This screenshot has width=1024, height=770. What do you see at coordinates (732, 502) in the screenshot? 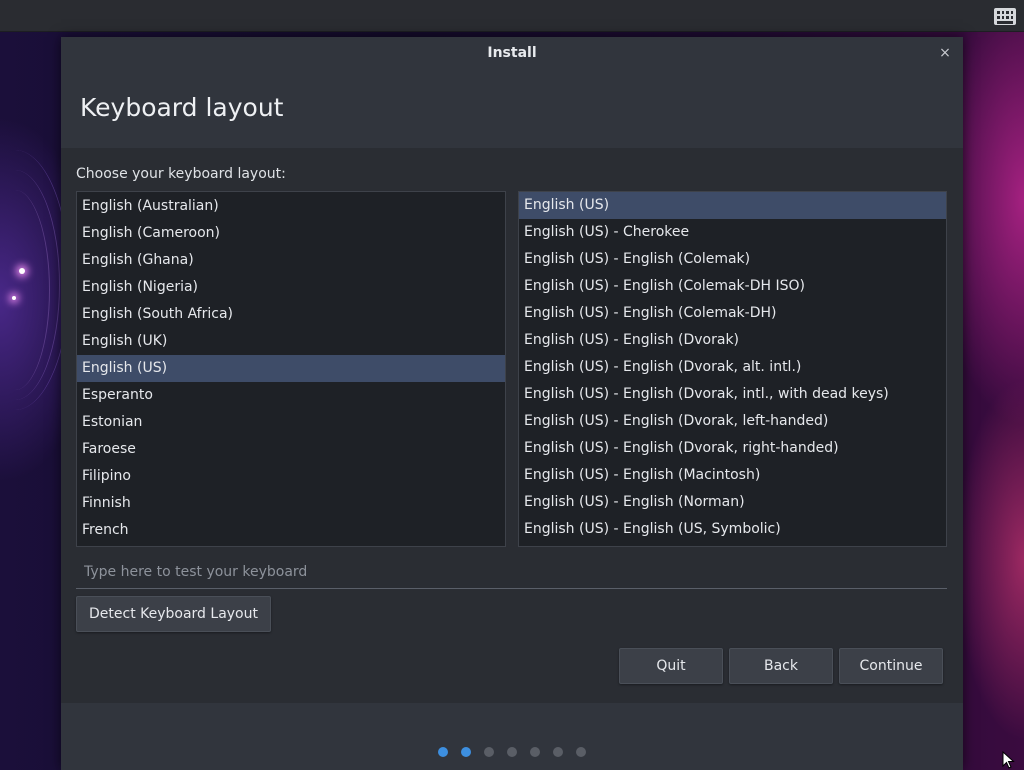
I see `variant-list-item: English (US) - English (Norman)` at bounding box center [732, 502].